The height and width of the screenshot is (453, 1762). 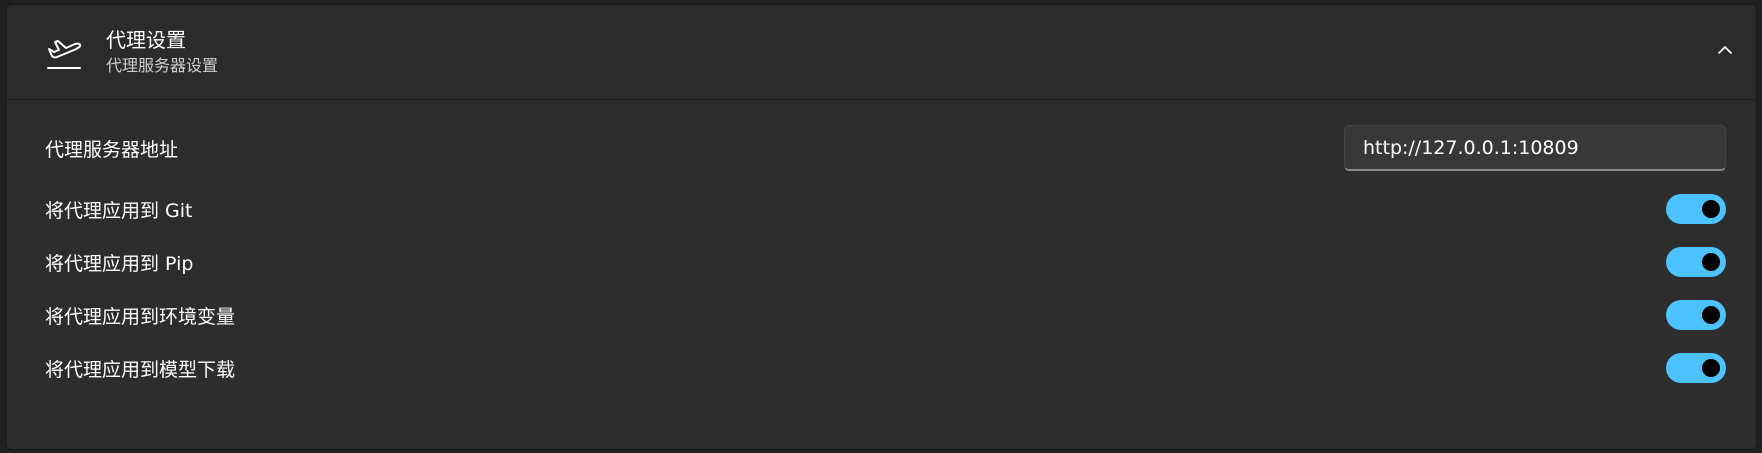 What do you see at coordinates (119, 263) in the screenshot?
I see `toggle-label-pip: 将代理应用到 Pip` at bounding box center [119, 263].